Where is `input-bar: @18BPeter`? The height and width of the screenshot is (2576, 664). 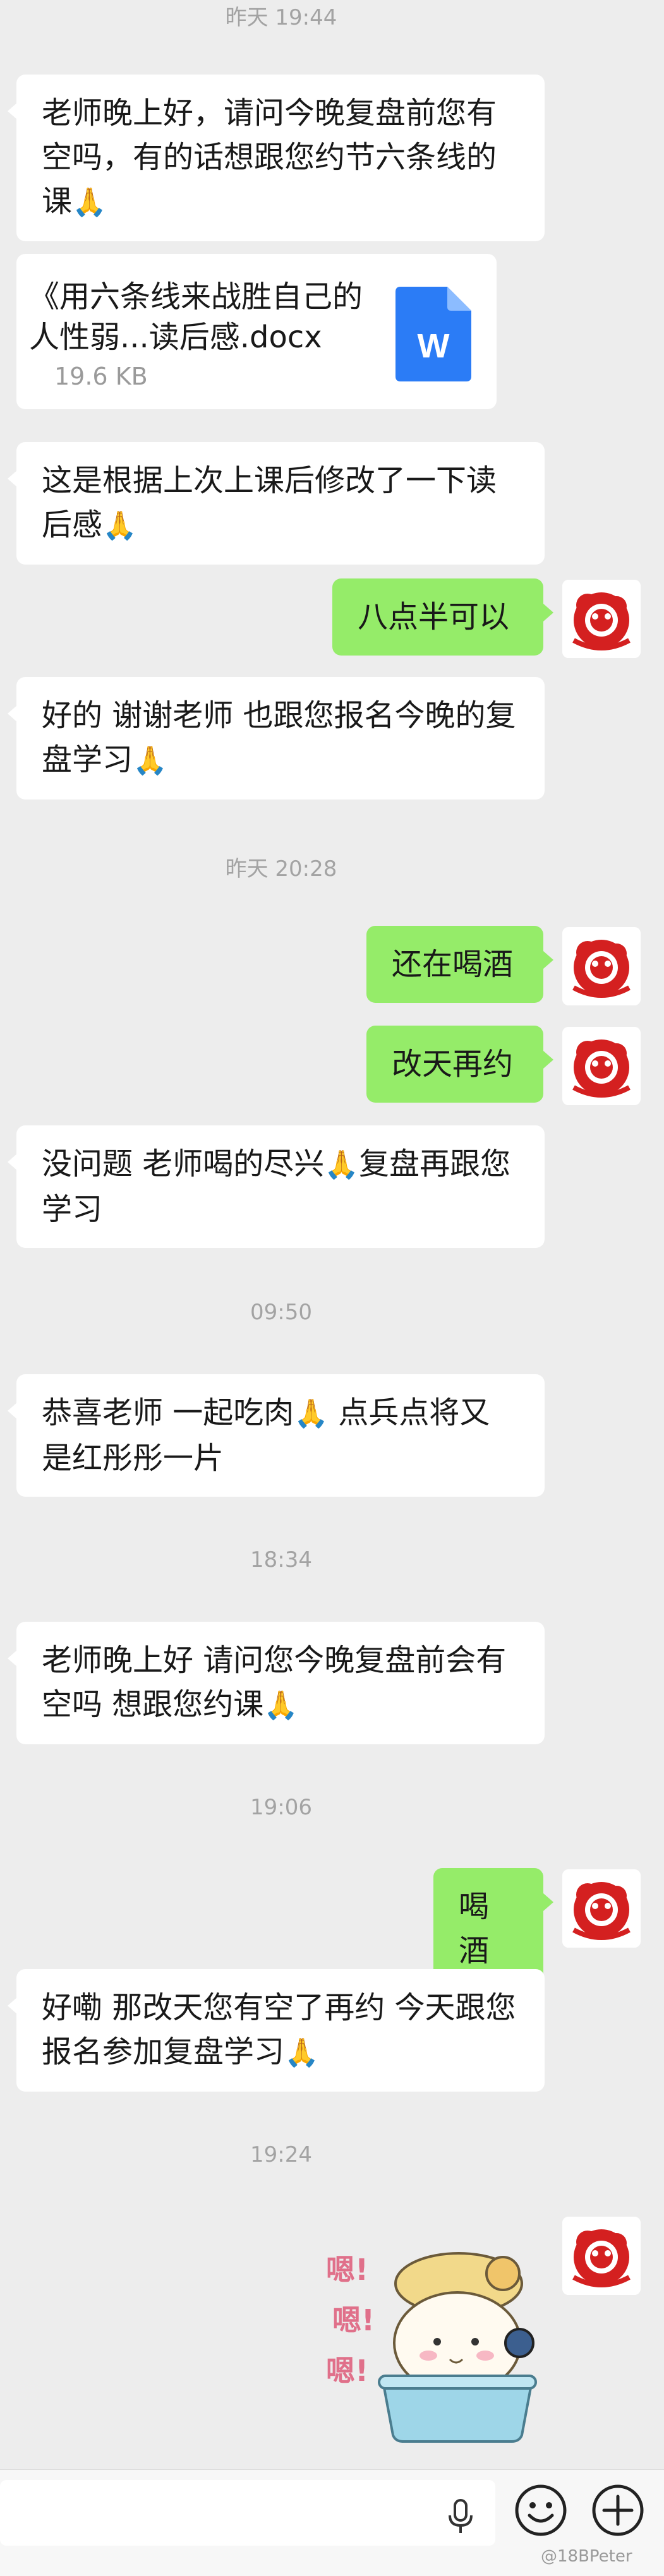 input-bar: @18BPeter is located at coordinates (332, 2522).